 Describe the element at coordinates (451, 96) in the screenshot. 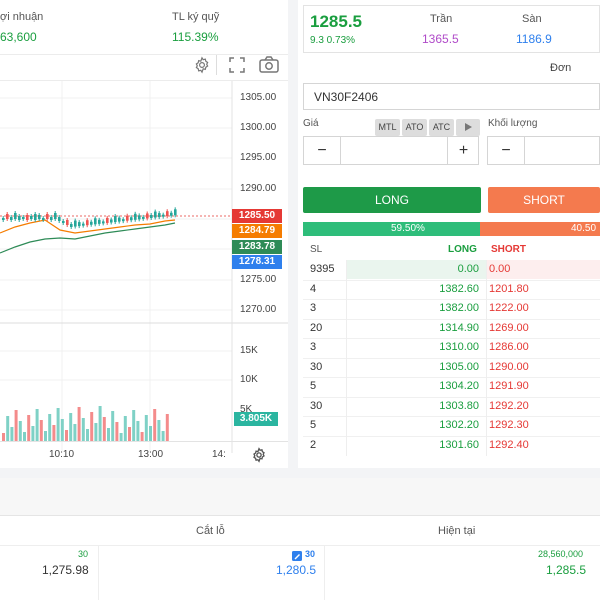

I see `symbol-field: VN30F2406` at that location.